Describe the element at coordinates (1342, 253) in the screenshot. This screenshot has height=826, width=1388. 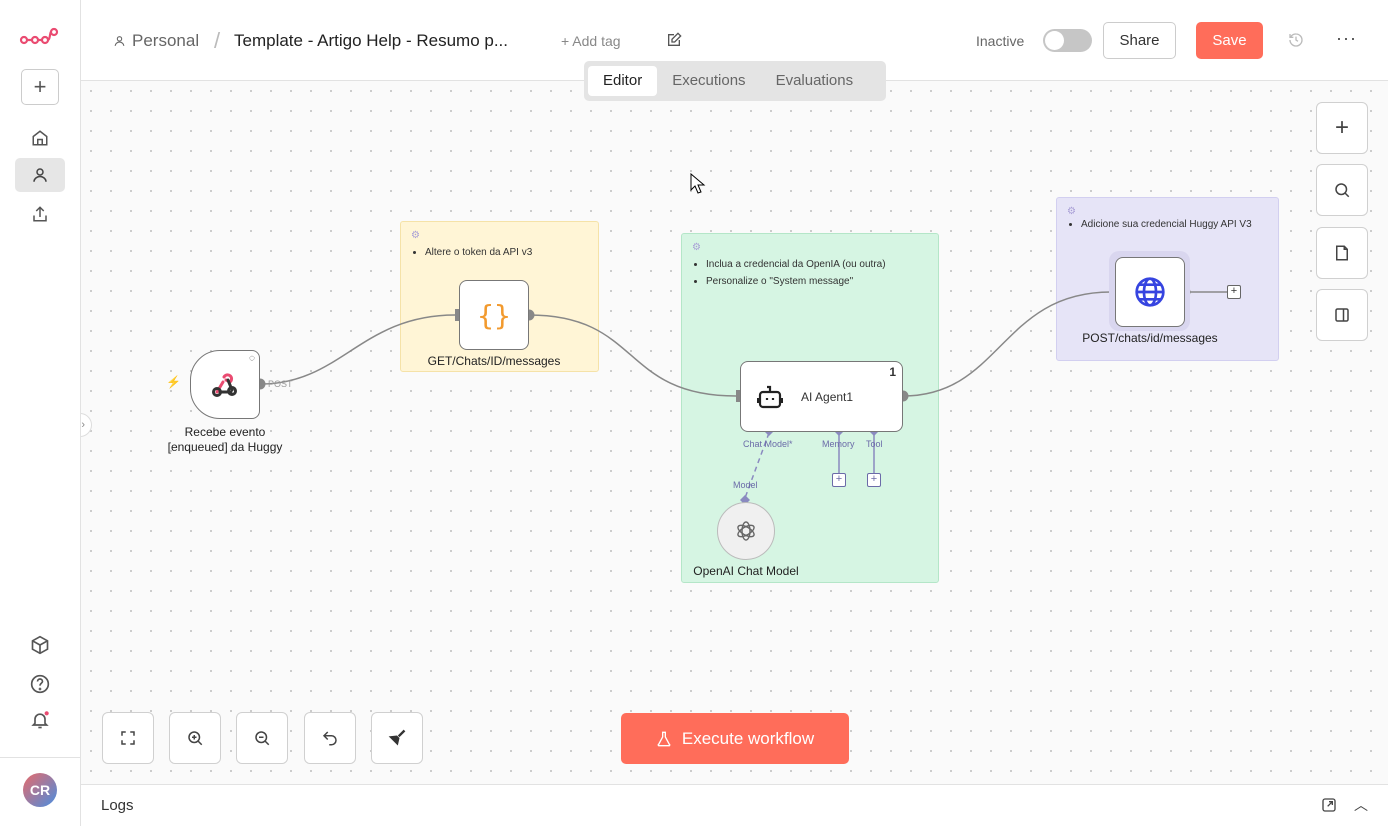
I see `sticky-note-icon` at that location.